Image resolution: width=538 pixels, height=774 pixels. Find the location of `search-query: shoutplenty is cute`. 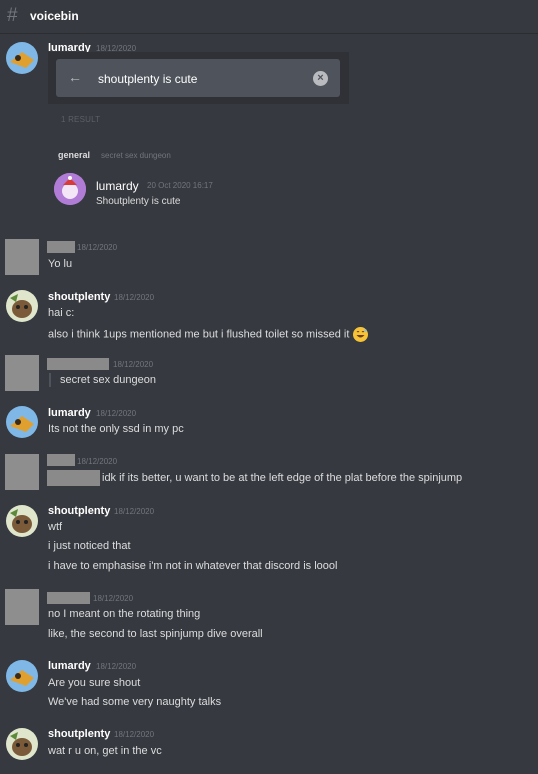

search-query: shoutplenty is cute is located at coordinates (147, 79).